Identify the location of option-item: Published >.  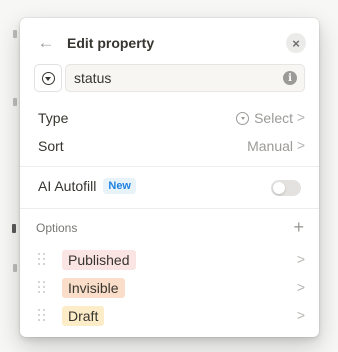
(169, 260).